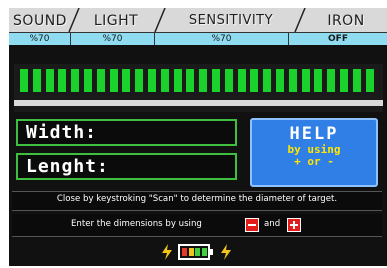 The image size is (387, 268). What do you see at coordinates (231, 21) in the screenshot?
I see `tab-sensitivity: SENSITIVITY` at bounding box center [231, 21].